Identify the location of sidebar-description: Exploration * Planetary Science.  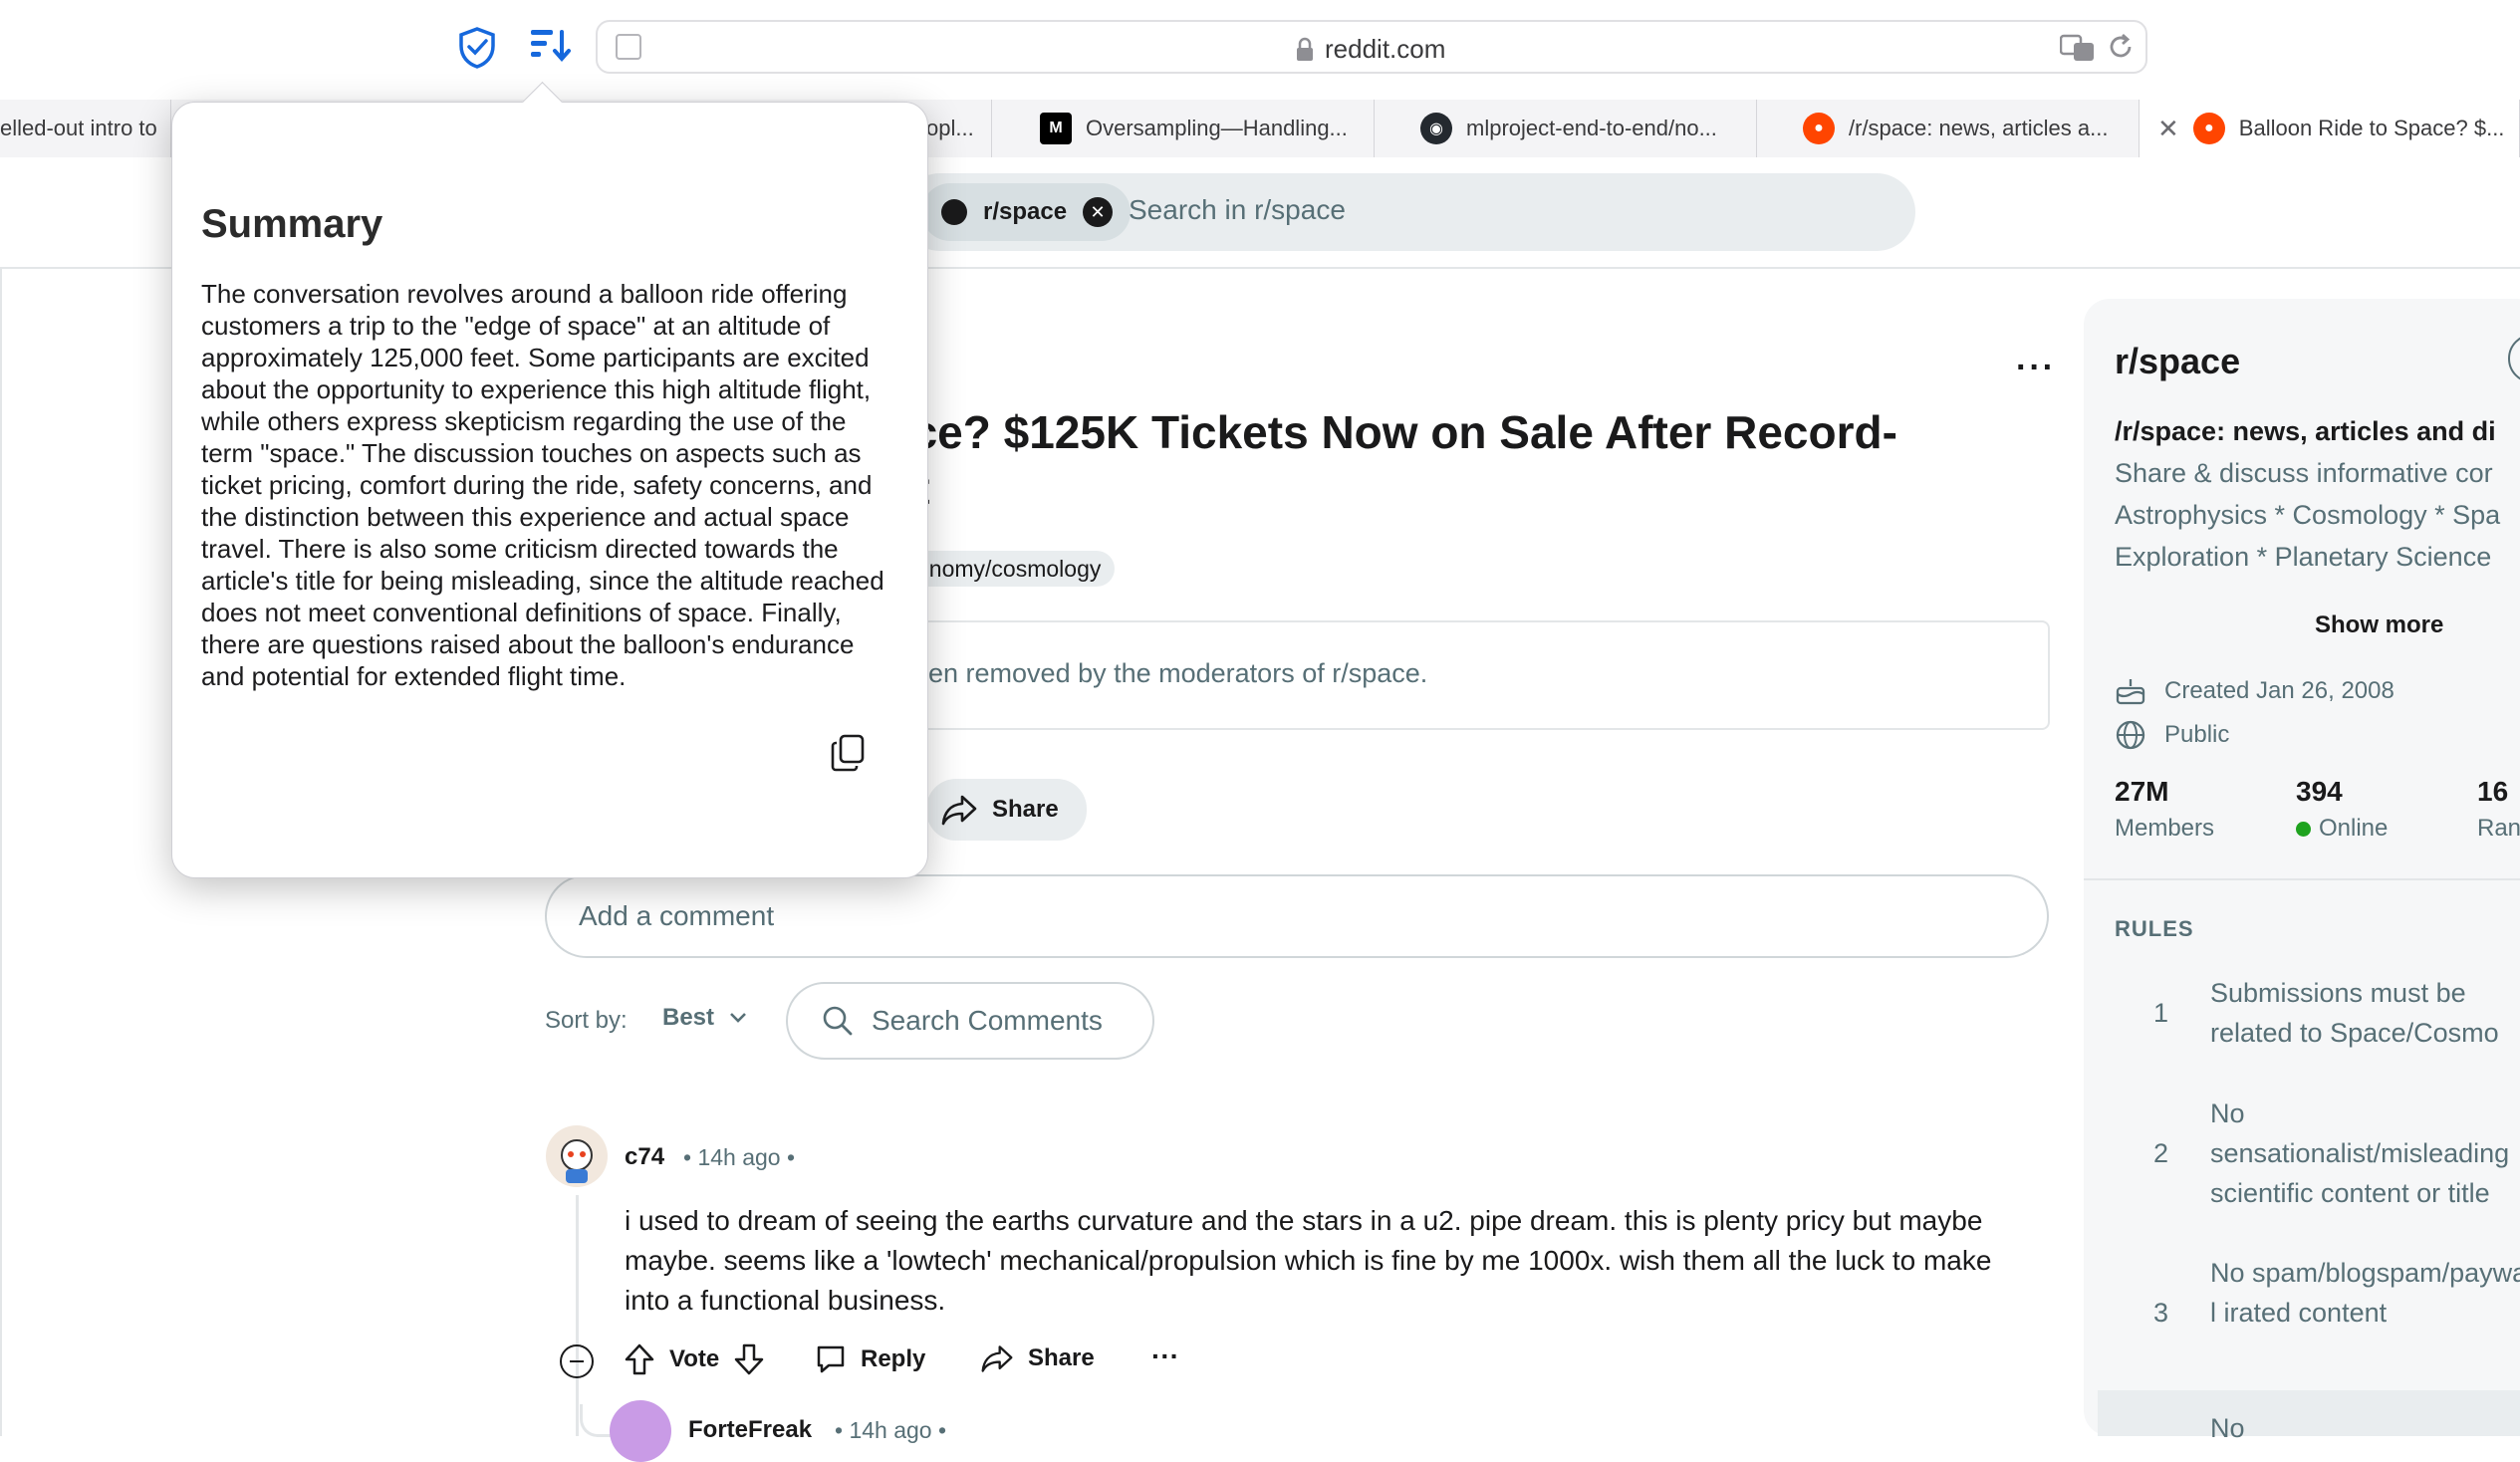
(2303, 557).